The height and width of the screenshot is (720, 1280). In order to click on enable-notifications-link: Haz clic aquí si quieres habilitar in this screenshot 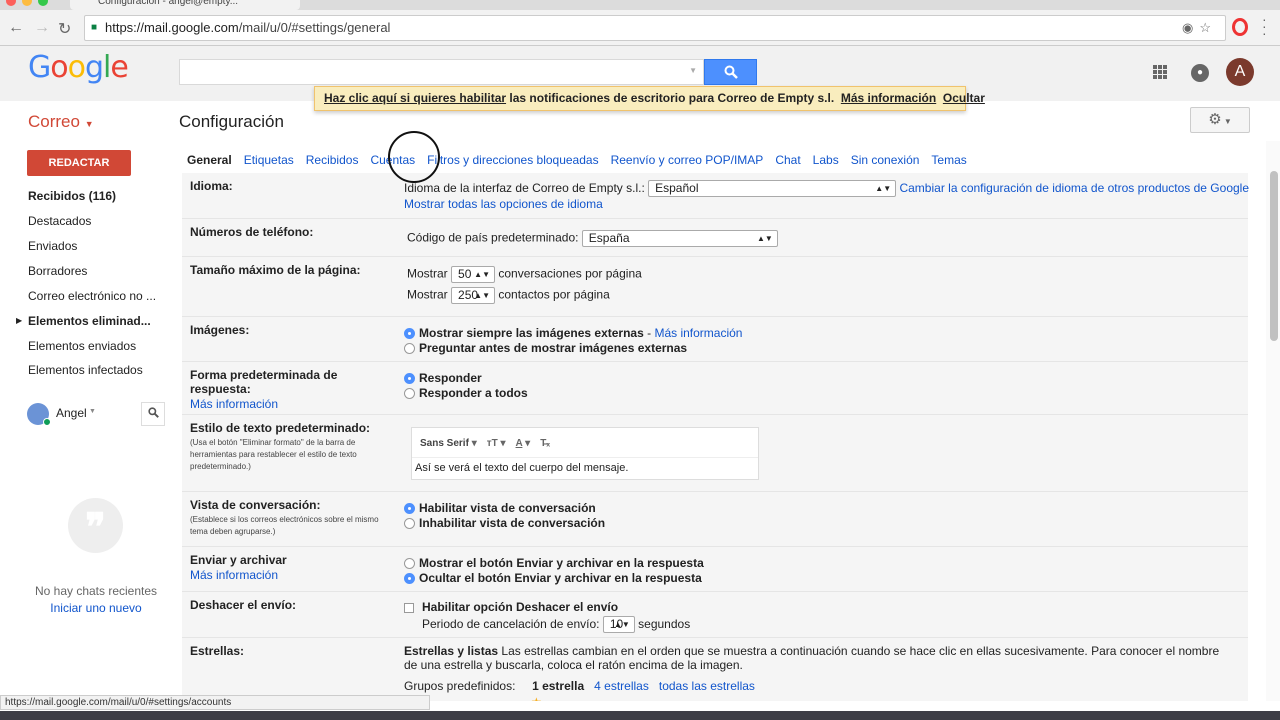, I will do `click(415, 98)`.